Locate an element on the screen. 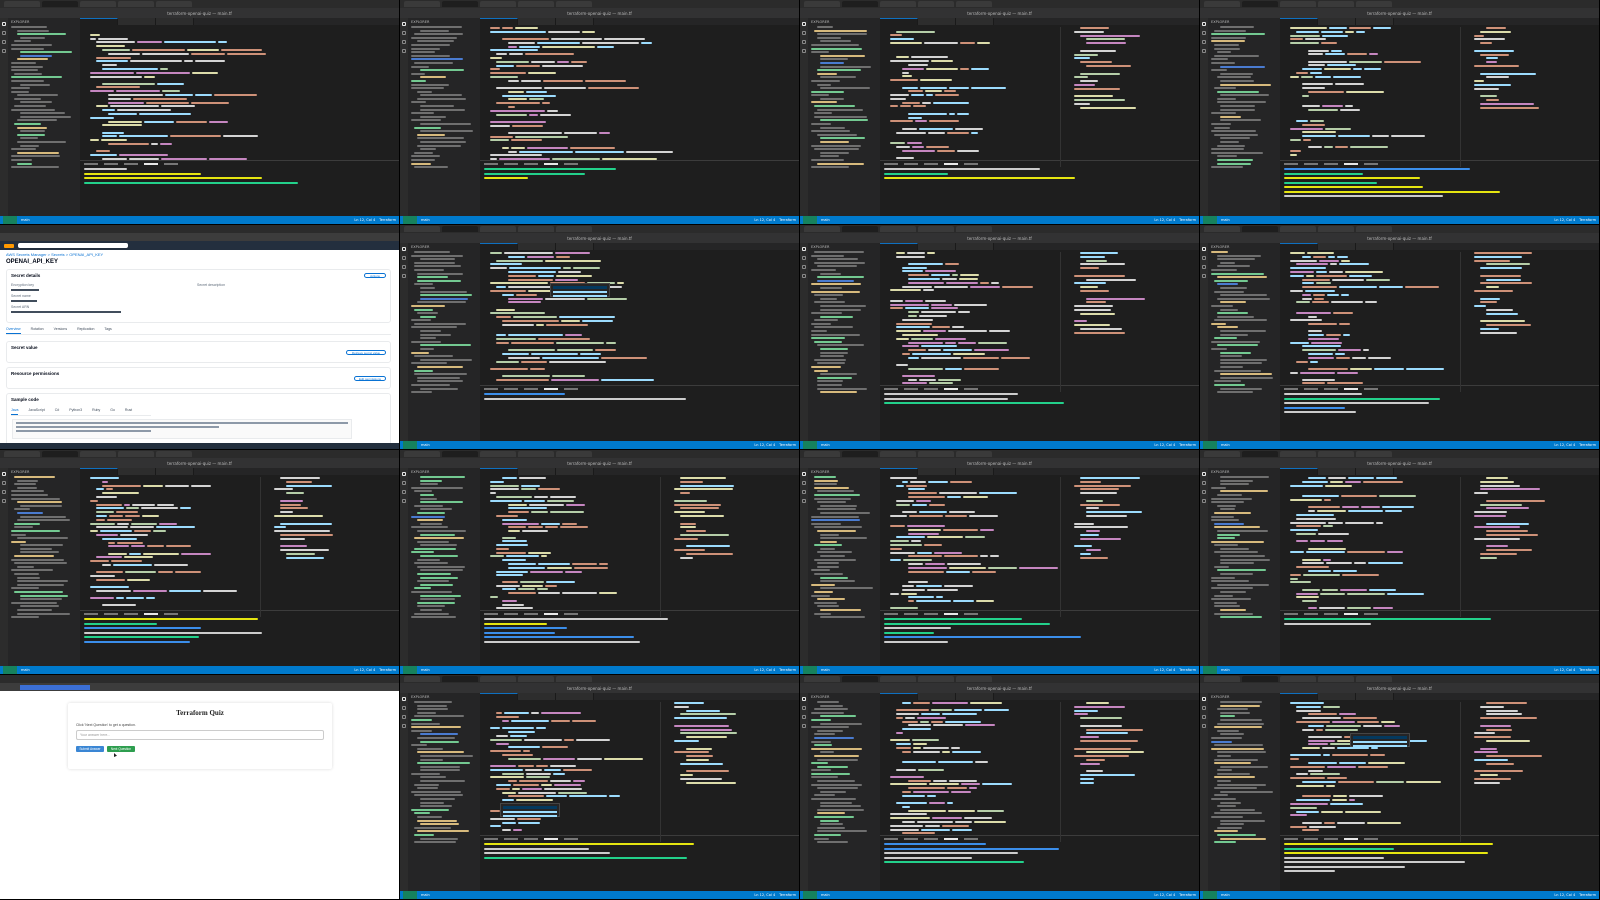  sample-code-tab: Python3 is located at coordinates (75, 411).